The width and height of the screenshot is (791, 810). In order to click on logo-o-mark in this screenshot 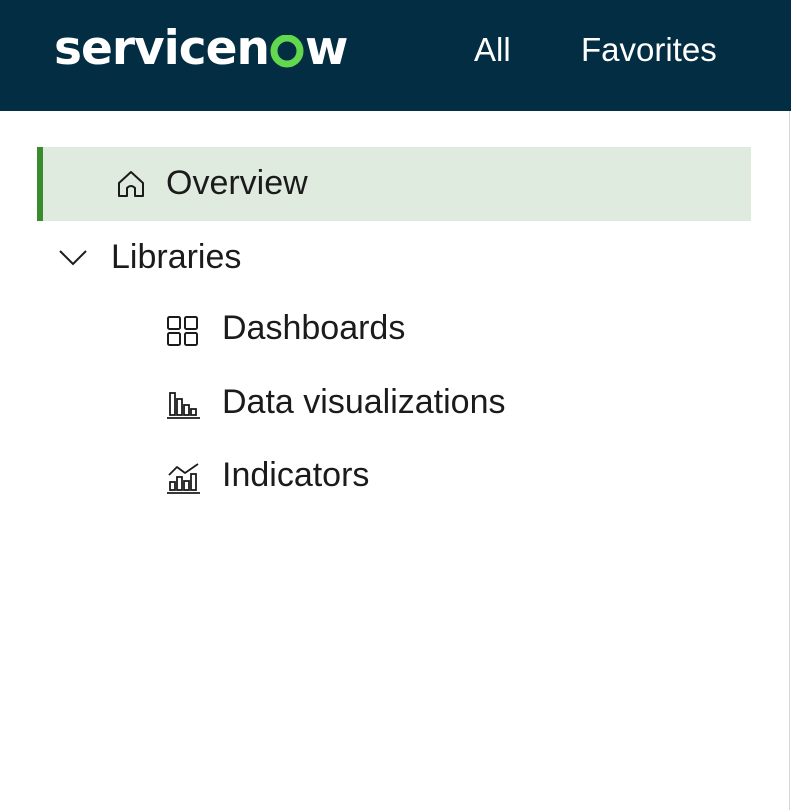, I will do `click(287, 52)`.